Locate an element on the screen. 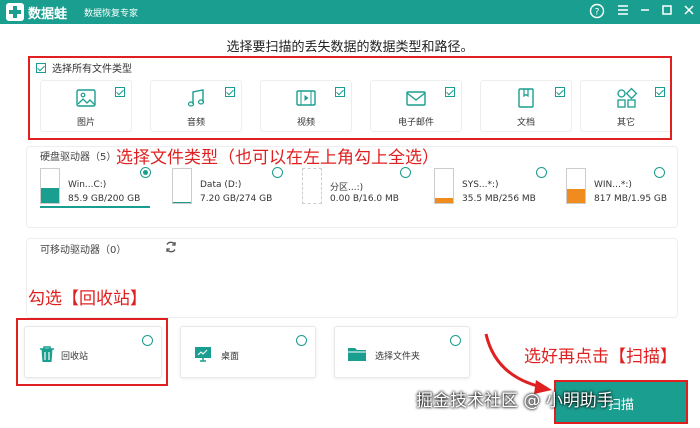 Image resolution: width=700 pixels, height=428 pixels. drive-d-radio is located at coordinates (277, 172).